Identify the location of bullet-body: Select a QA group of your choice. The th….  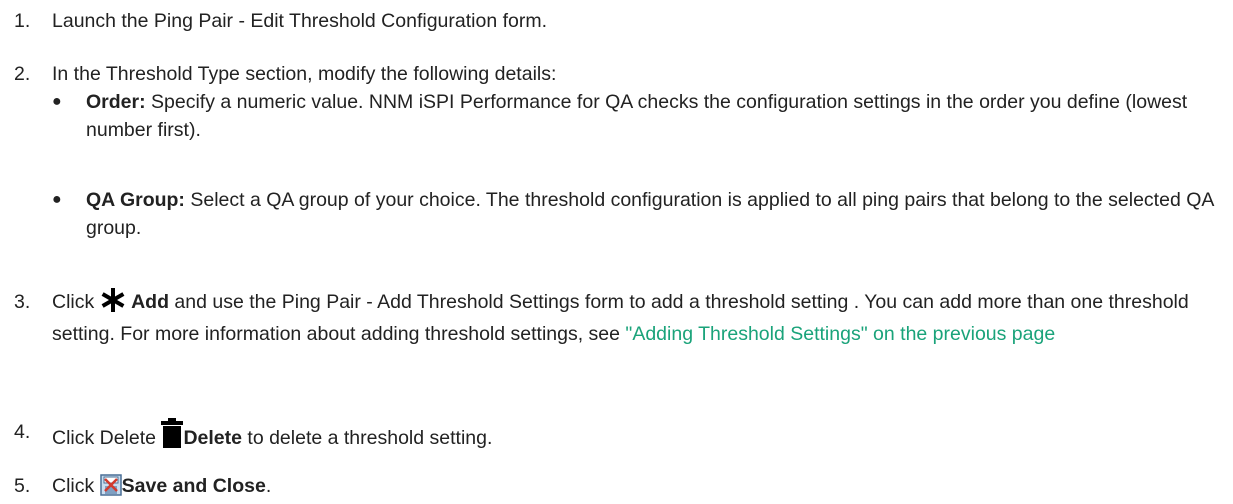
(650, 214).